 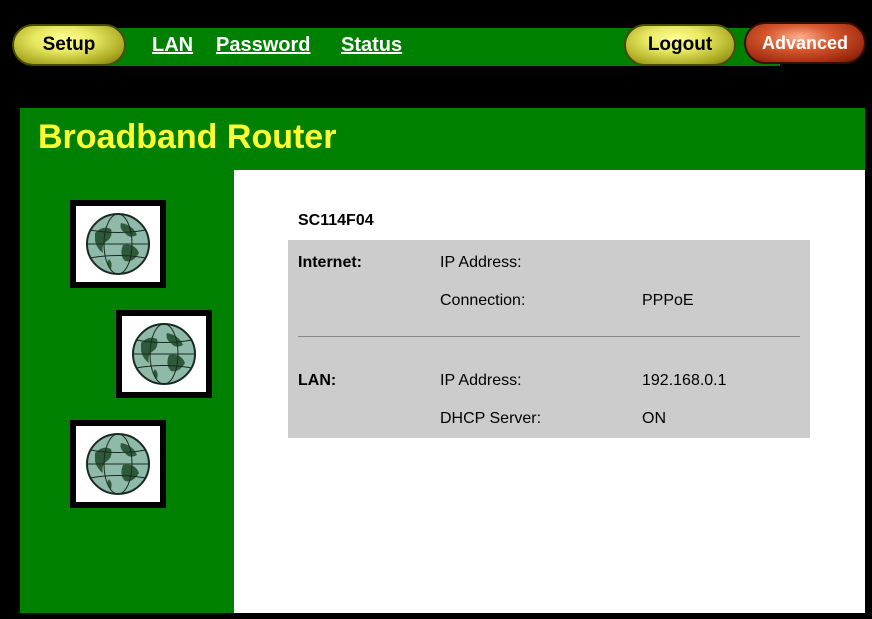 I want to click on section-divider, so click(x=549, y=336).